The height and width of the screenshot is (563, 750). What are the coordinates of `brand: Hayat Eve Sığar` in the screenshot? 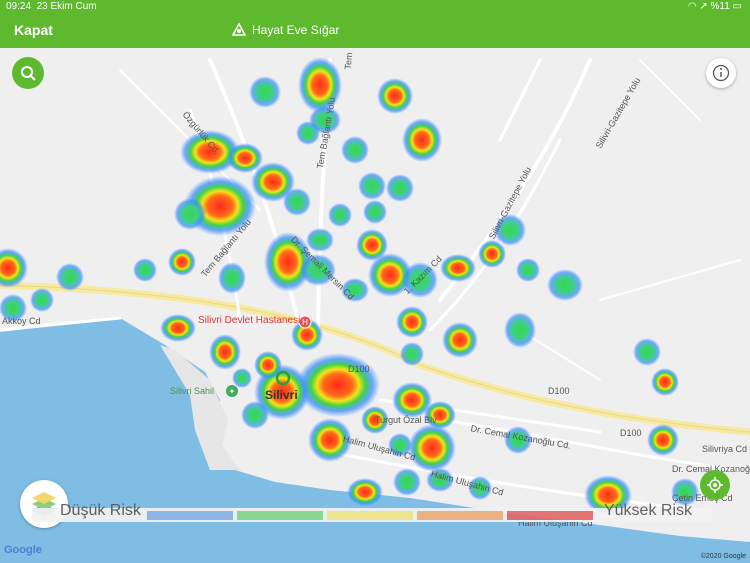 It's located at (284, 30).